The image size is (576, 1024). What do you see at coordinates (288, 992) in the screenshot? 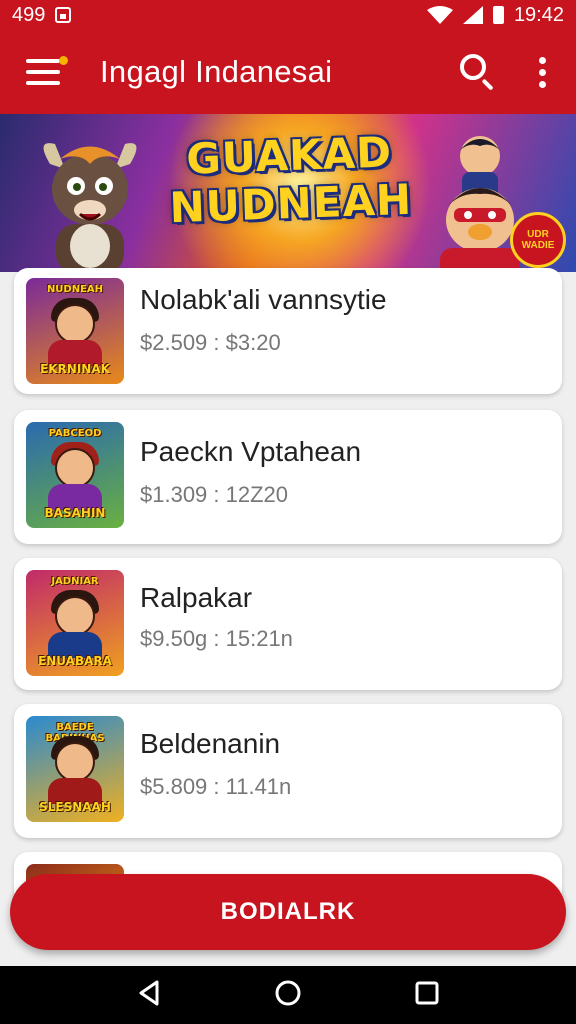
I see `home-icon` at bounding box center [288, 992].